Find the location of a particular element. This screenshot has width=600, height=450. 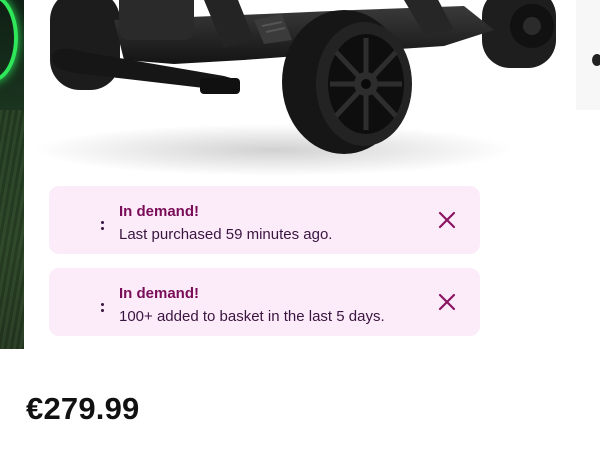

neon-ring-decoration is located at coordinates (9, 41).